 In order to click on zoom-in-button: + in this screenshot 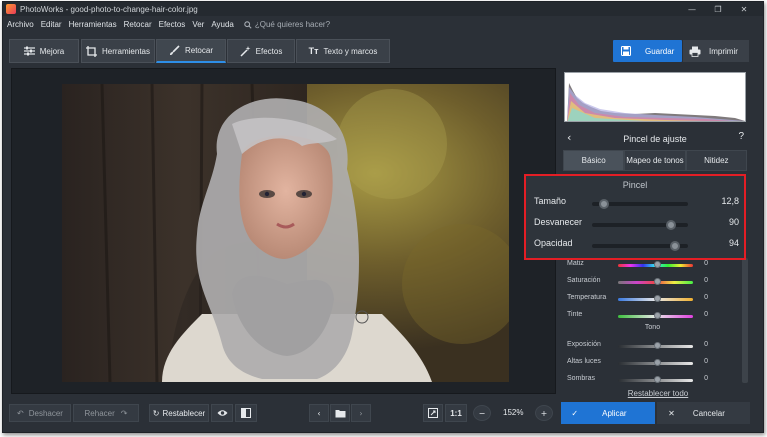, I will do `click(544, 413)`.